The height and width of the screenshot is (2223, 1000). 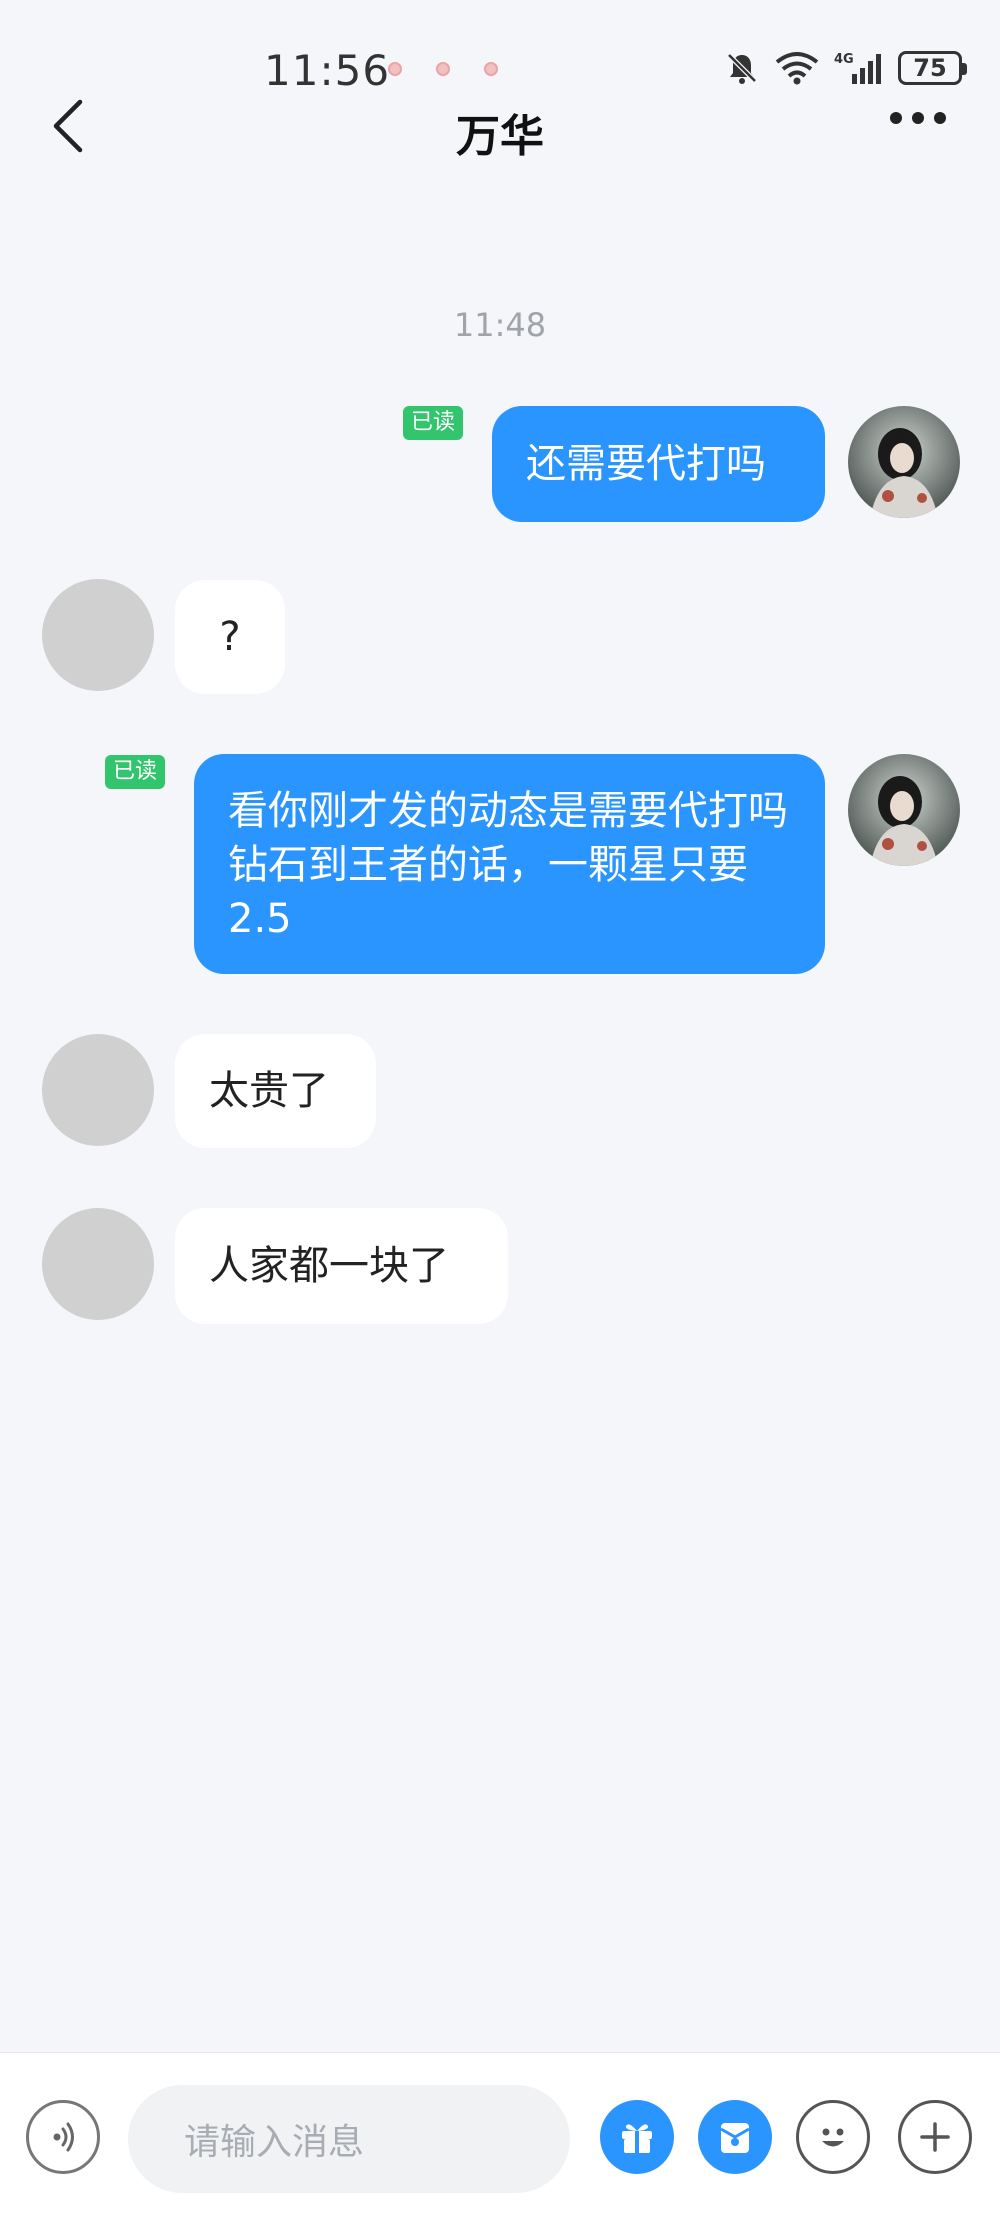 I want to click on gift-icon, so click(x=637, y=2138).